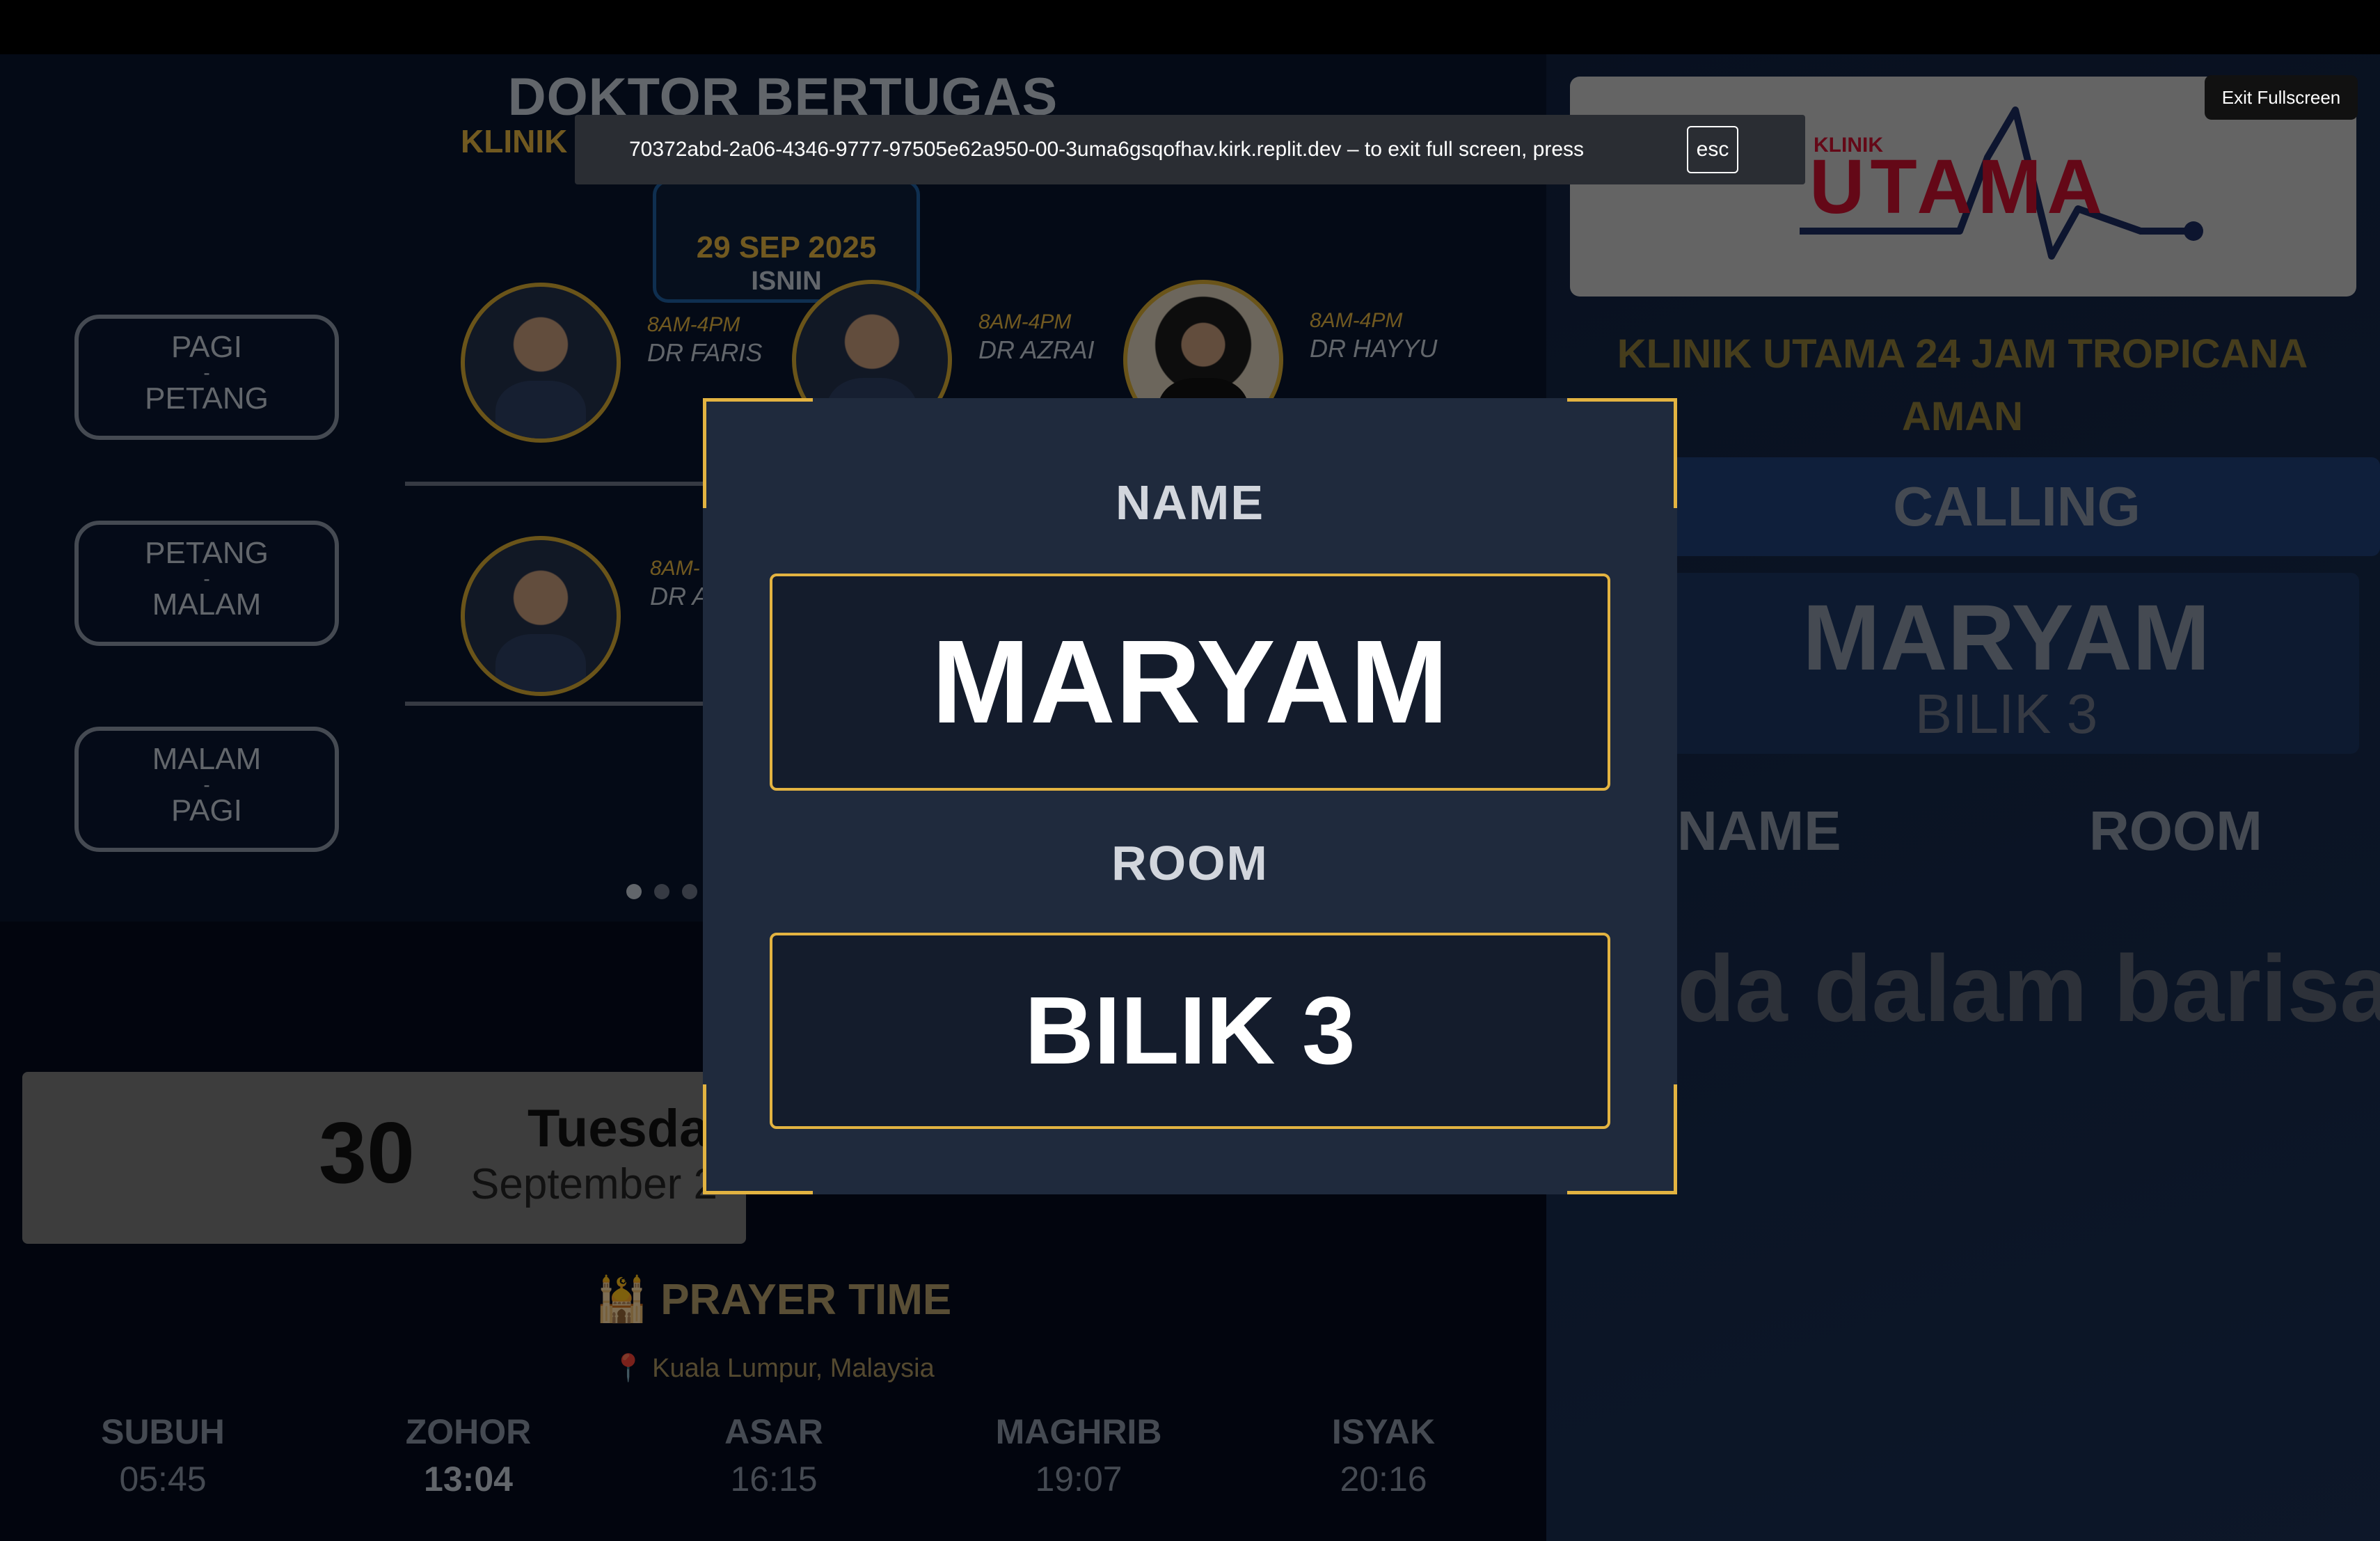 The image size is (2380, 1541). Describe the element at coordinates (1190, 1031) in the screenshot. I see `modal-room-value: BILIK 3` at that location.